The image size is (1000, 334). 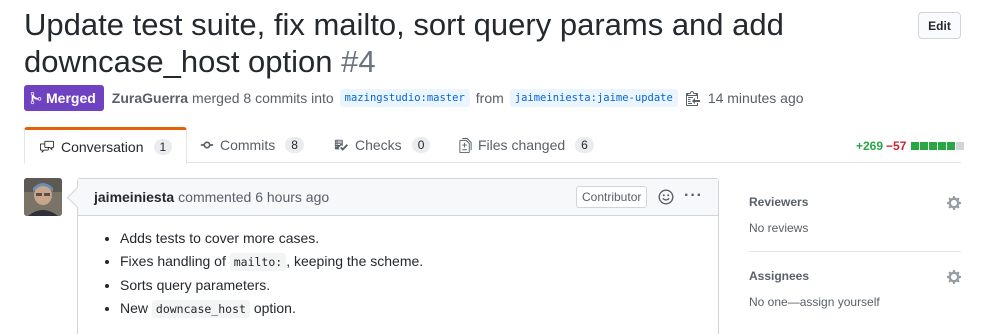 What do you see at coordinates (163, 146) in the screenshot?
I see `tab-conversation-count: 1` at bounding box center [163, 146].